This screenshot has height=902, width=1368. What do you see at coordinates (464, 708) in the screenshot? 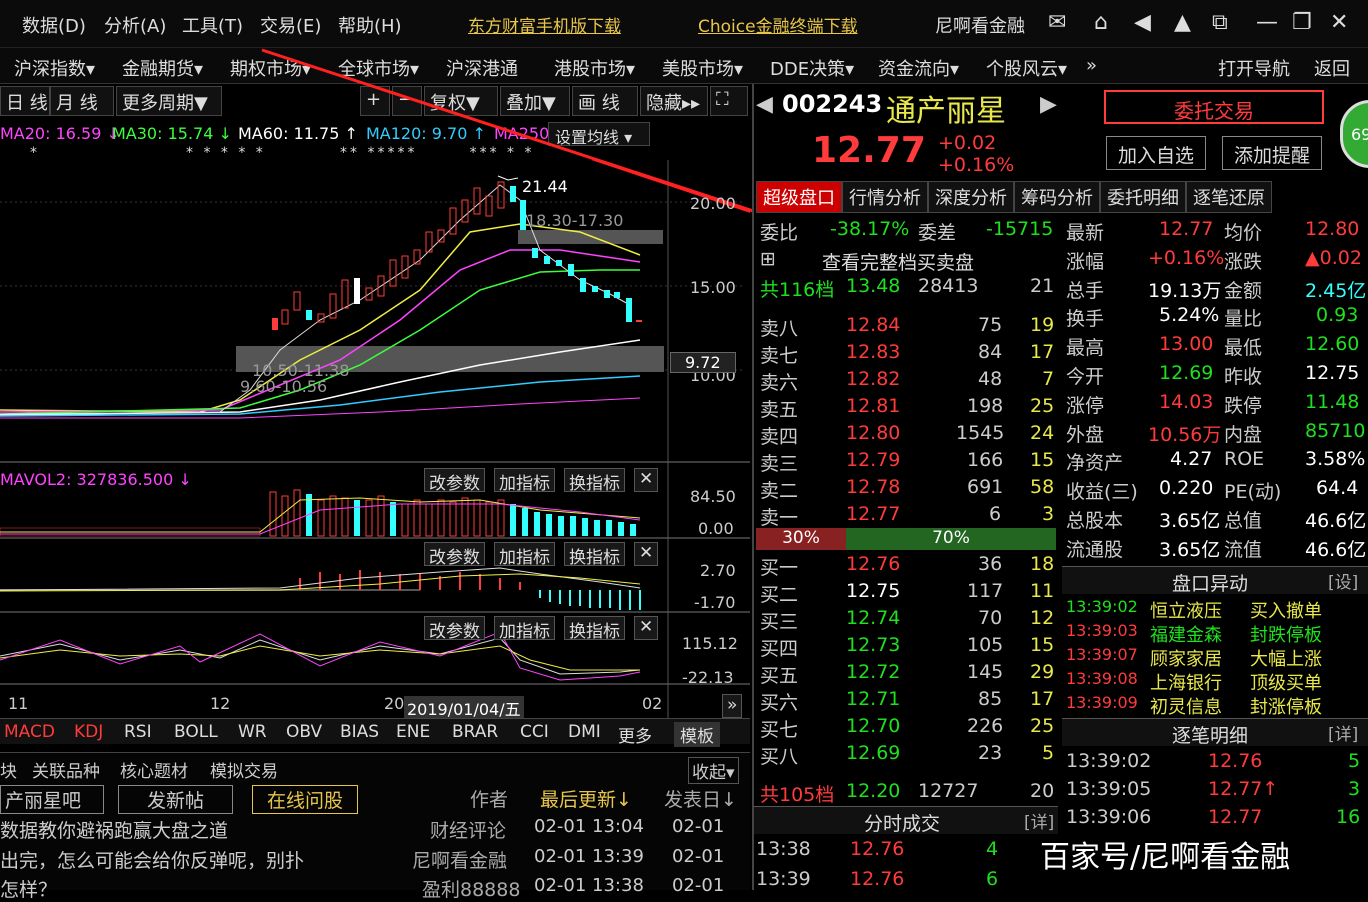
I see `x-axis-cursor-date: 2019/01/04/五` at bounding box center [464, 708].